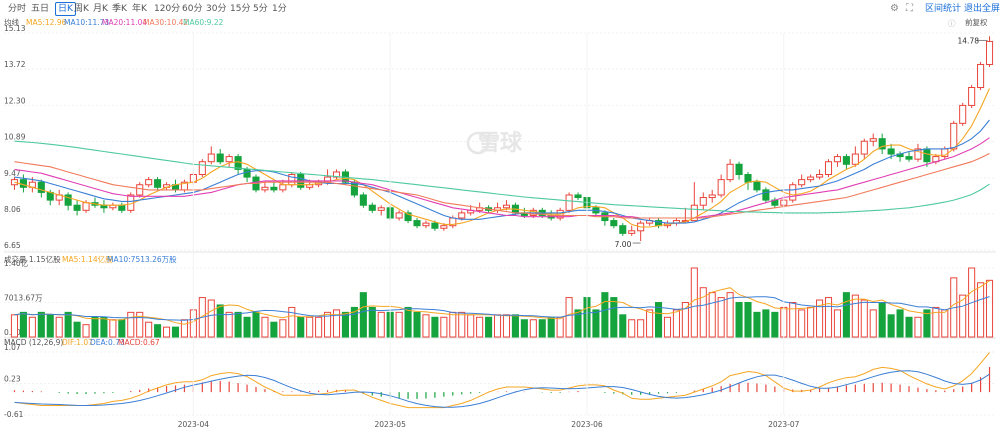 This screenshot has width=1000, height=437. Describe the element at coordinates (969, 40) in the screenshot. I see `high-marker-label: 14.78` at that location.